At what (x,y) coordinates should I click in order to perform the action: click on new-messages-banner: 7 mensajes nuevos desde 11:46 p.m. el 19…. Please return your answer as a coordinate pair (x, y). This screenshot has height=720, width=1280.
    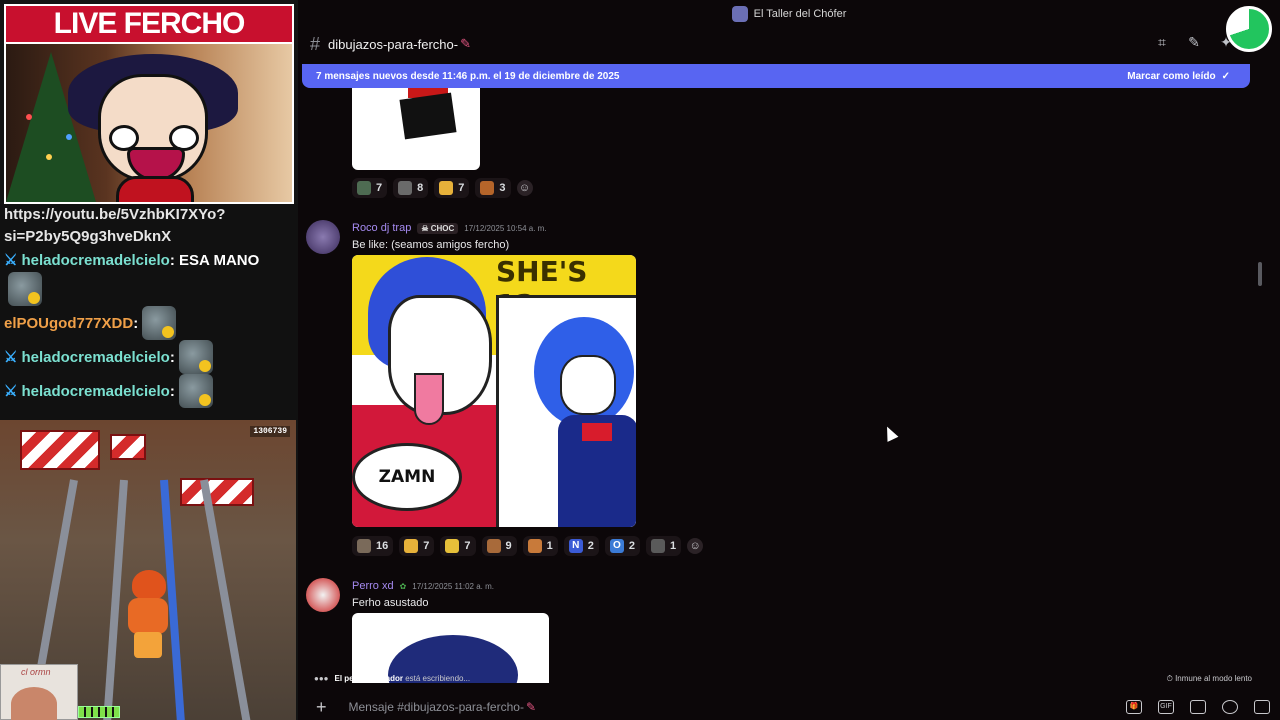
    Looking at the image, I should click on (776, 76).